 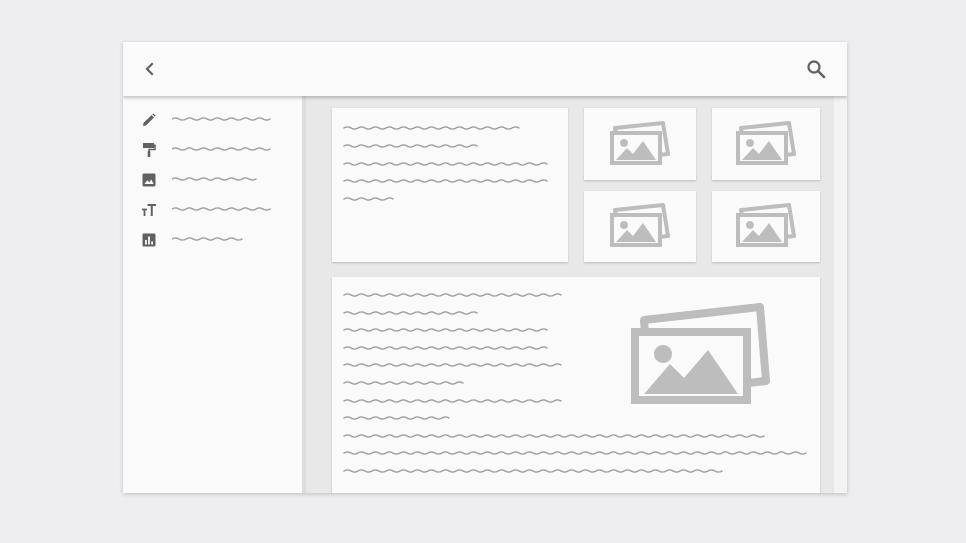 What do you see at coordinates (149, 150) in the screenshot?
I see `paint-roller-icon` at bounding box center [149, 150].